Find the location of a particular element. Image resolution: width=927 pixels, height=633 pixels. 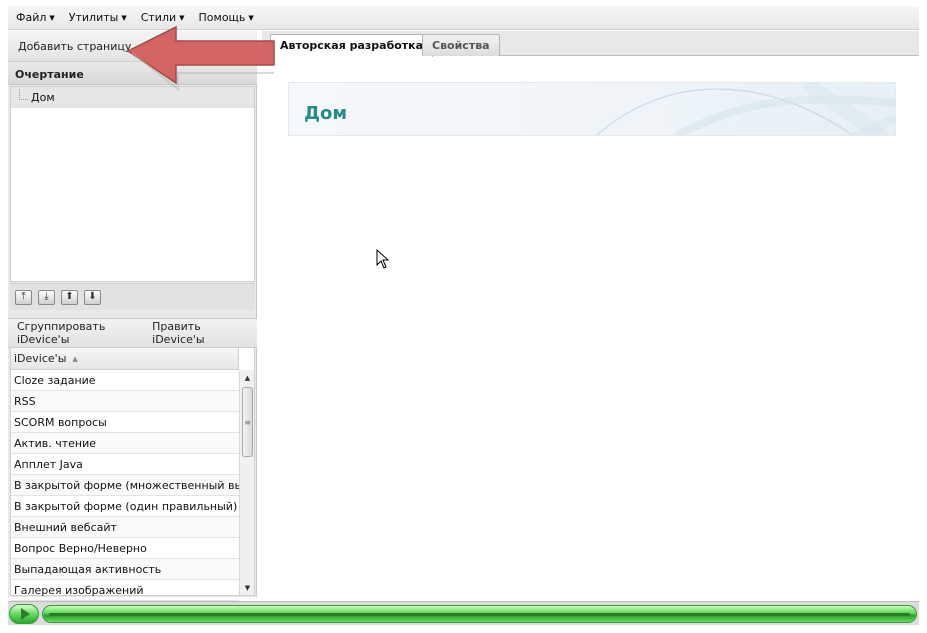

scrollbar-thumb: ≡ is located at coordinates (247, 422).